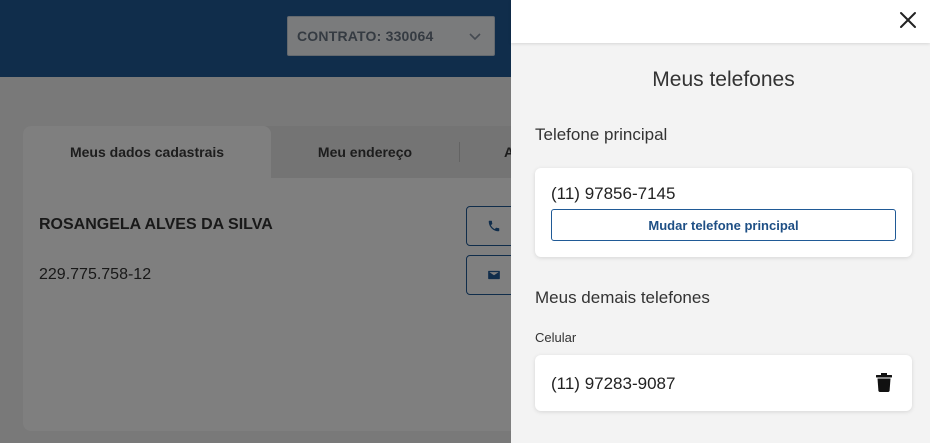 The image size is (930, 443). I want to click on primary-phone-number: (11) 97856-7145, so click(613, 193).